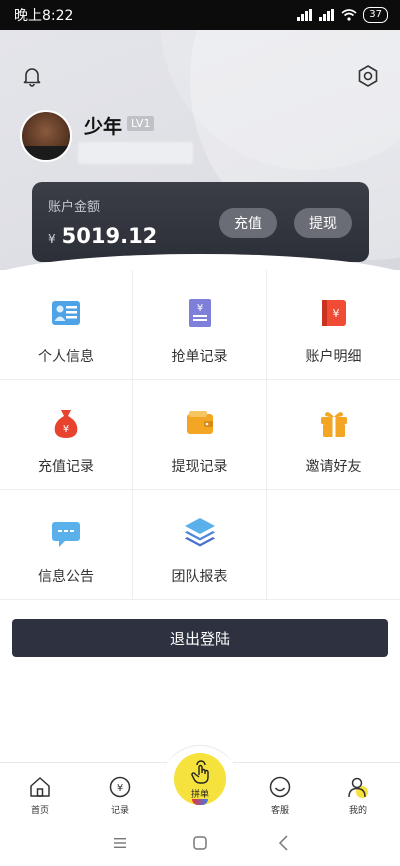 The image size is (400, 866). Describe the element at coordinates (199, 467) in the screenshot. I see `menu-label: 提现记录` at that location.